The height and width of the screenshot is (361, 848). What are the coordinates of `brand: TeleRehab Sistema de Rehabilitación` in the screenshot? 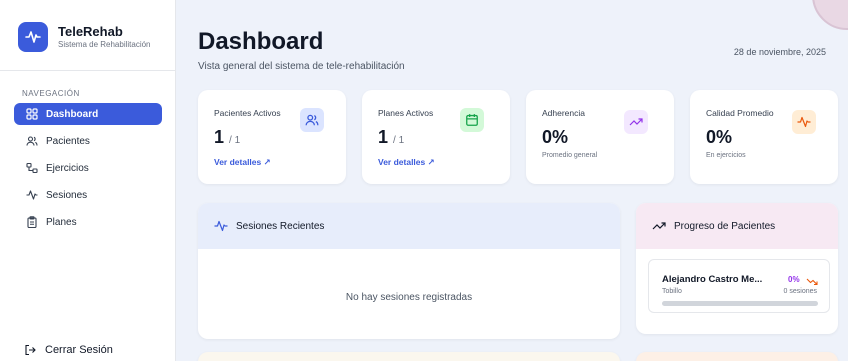 It's located at (84, 37).